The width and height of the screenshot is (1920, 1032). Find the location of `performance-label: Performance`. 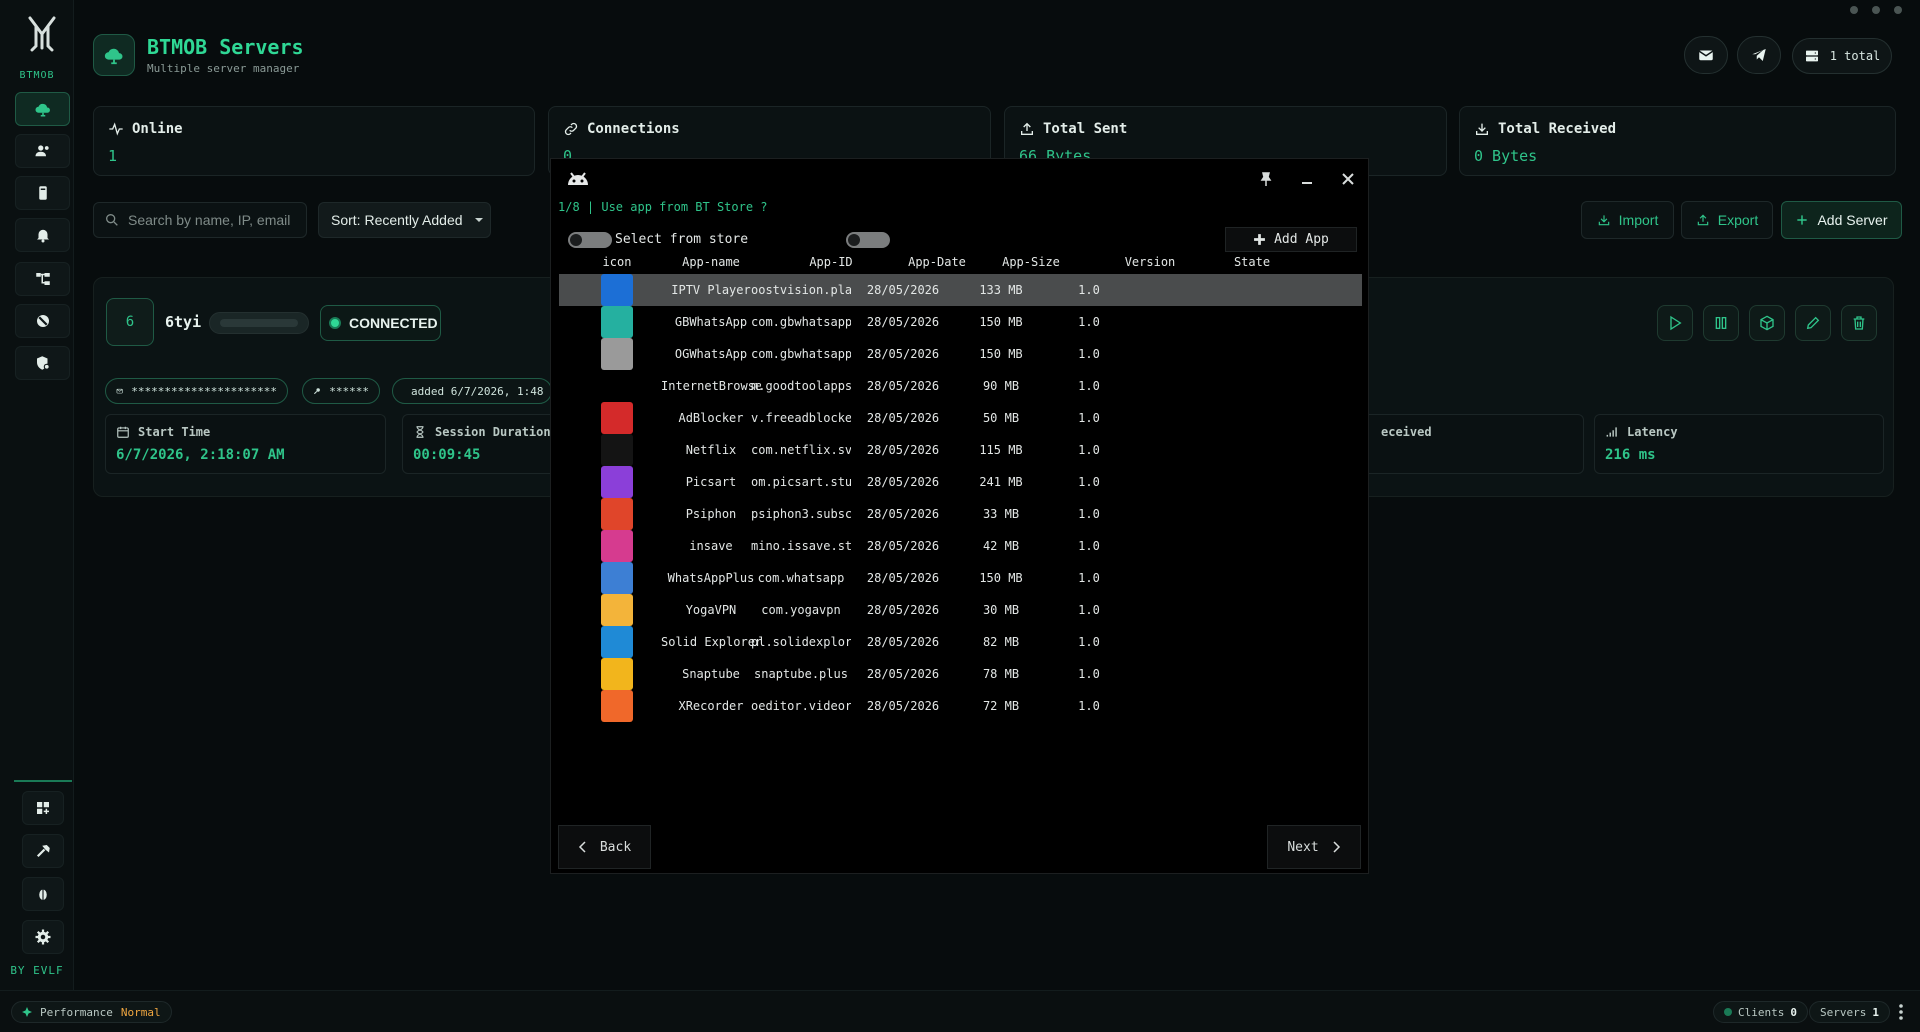

performance-label: Performance is located at coordinates (76, 1012).